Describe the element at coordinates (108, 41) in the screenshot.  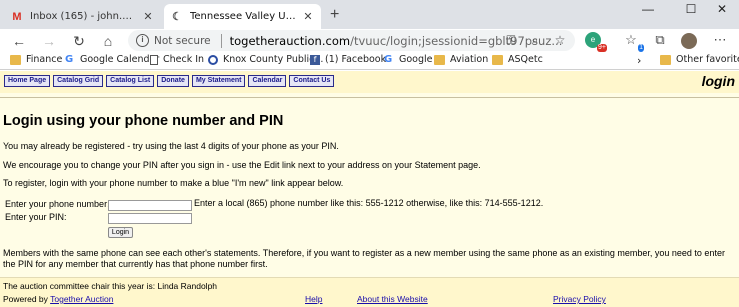
I see `home-icon: ⌂` at that location.